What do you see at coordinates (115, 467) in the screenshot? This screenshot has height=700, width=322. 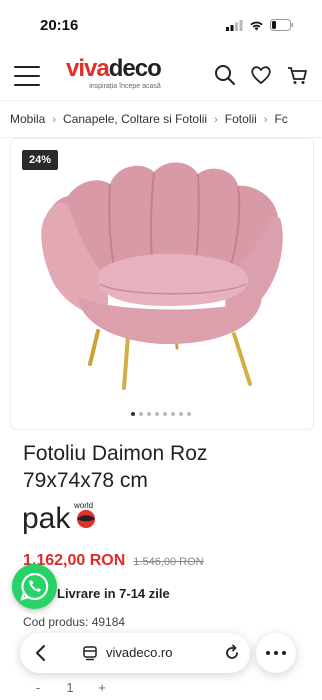 I see `product-title: Fotoliu Daimon Roz 79x74x78 cm` at bounding box center [115, 467].